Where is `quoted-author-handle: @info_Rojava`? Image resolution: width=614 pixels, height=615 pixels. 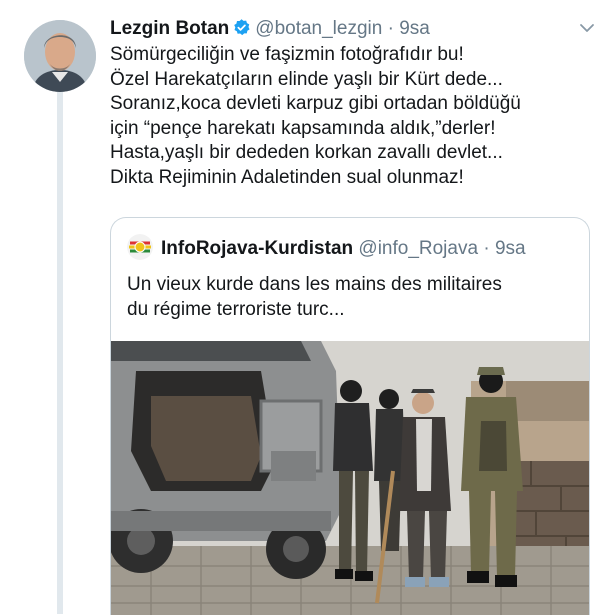 quoted-author-handle: @info_Rojava is located at coordinates (418, 248).